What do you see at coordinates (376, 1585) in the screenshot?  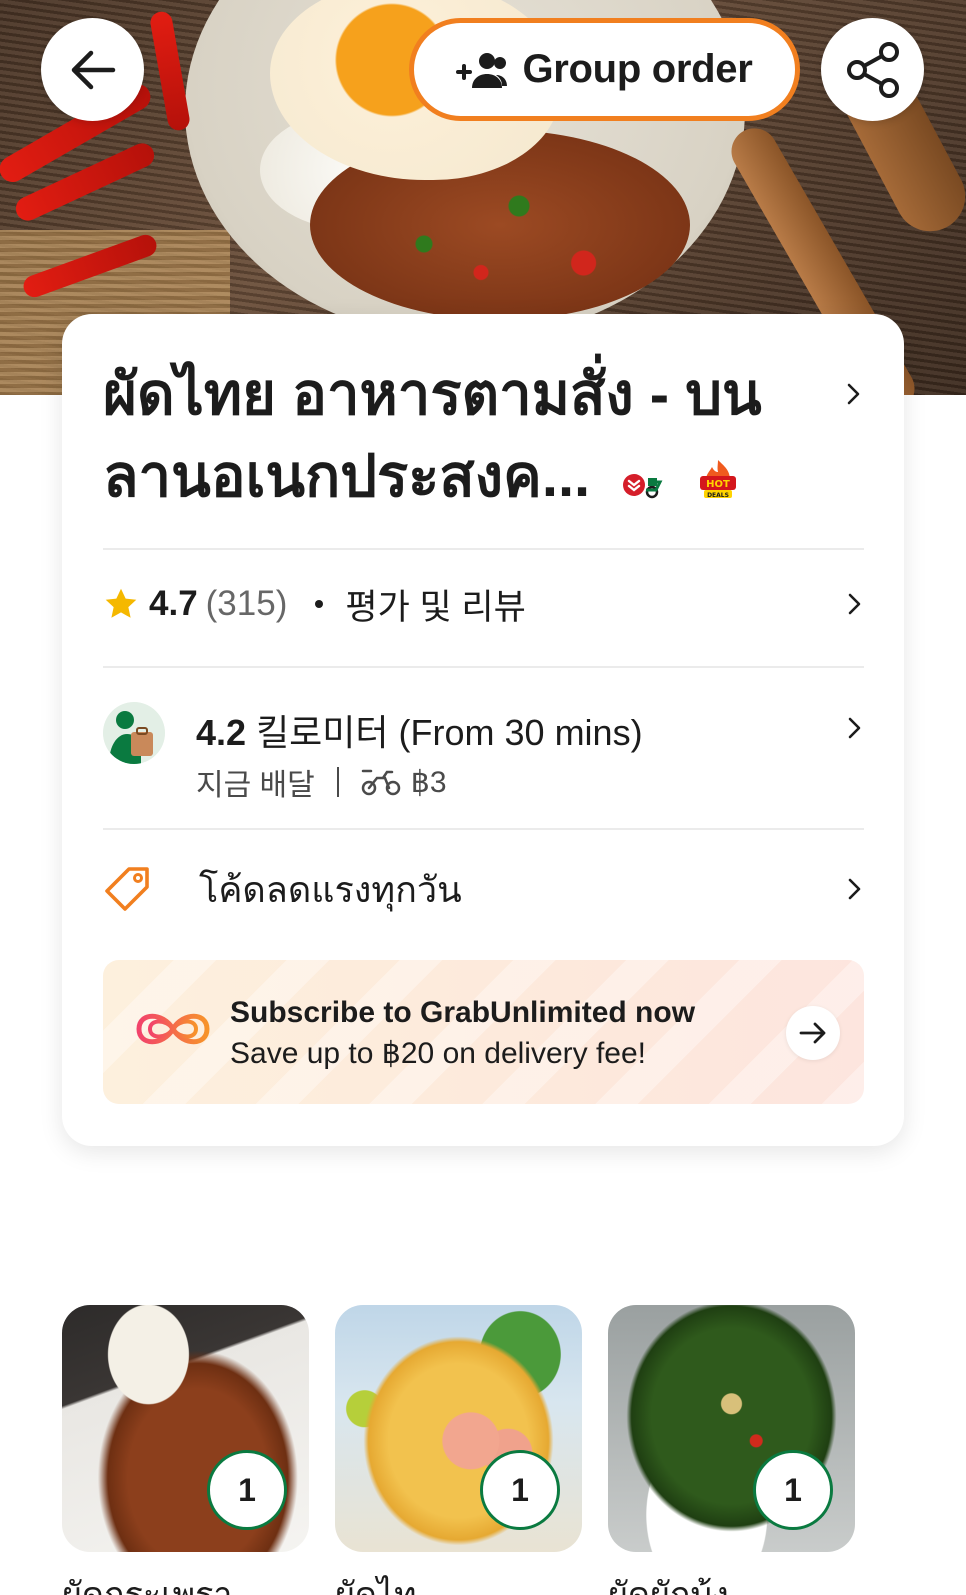 I see `dish-name: ผัดไท` at bounding box center [376, 1585].